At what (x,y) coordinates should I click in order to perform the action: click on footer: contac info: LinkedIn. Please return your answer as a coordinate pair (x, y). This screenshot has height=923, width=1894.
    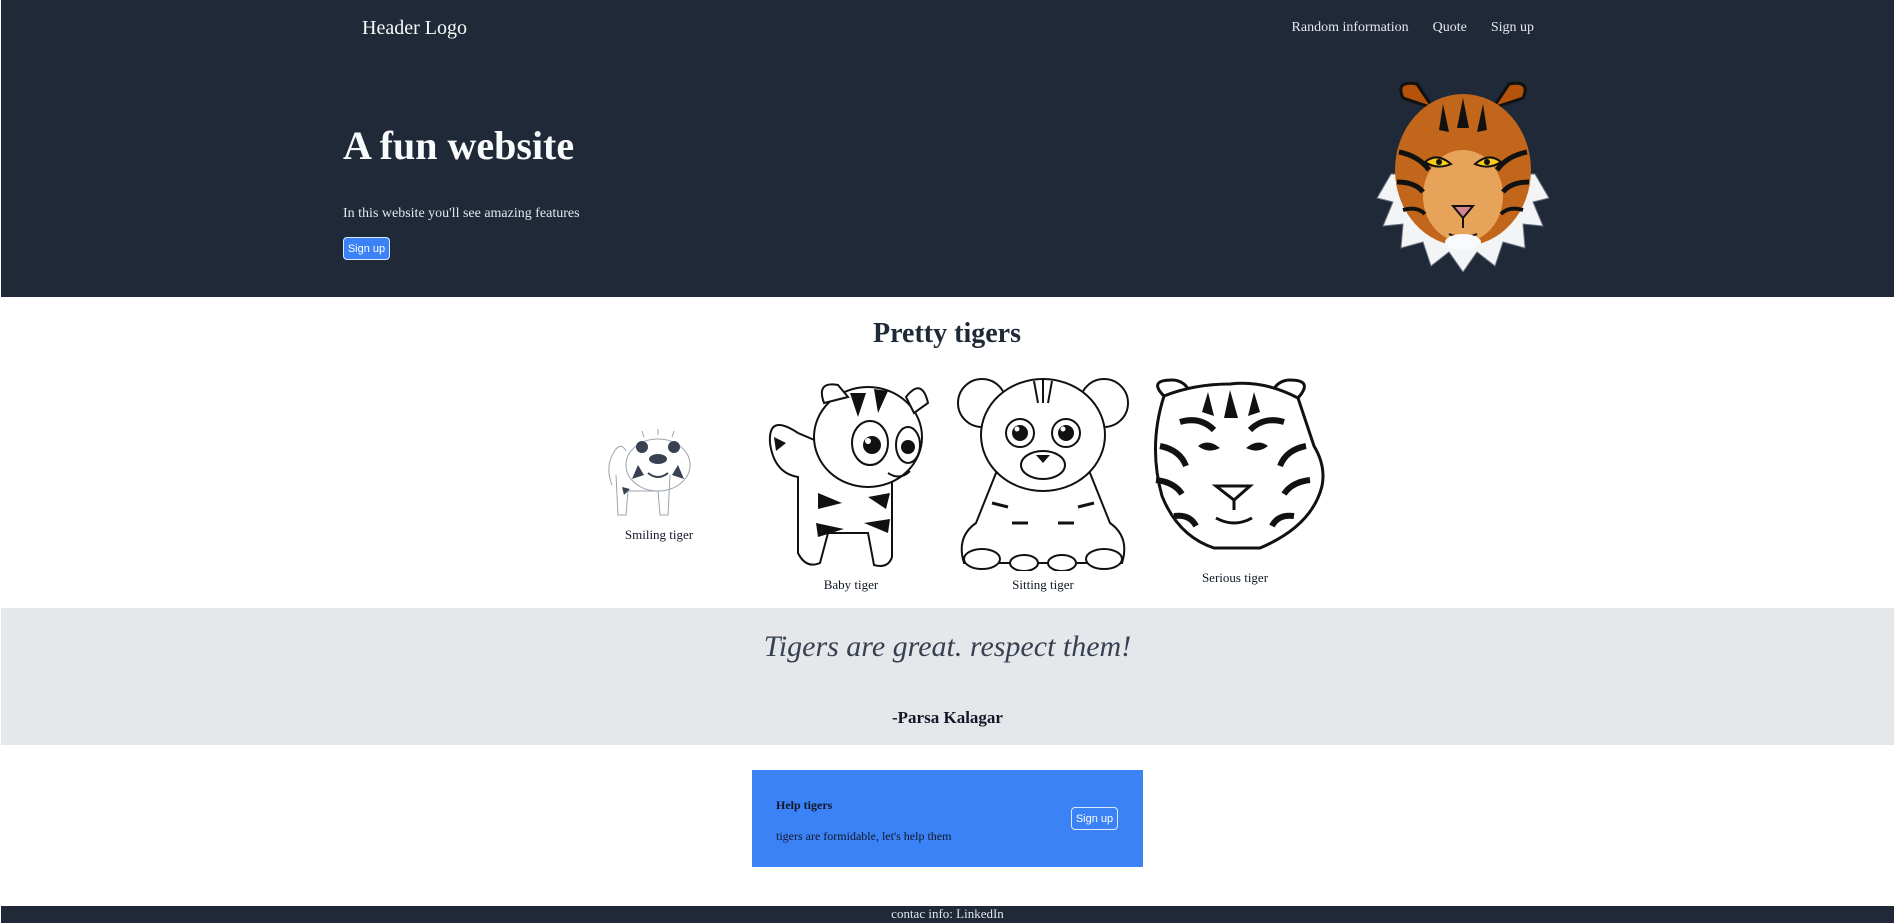
    Looking at the image, I should click on (947, 914).